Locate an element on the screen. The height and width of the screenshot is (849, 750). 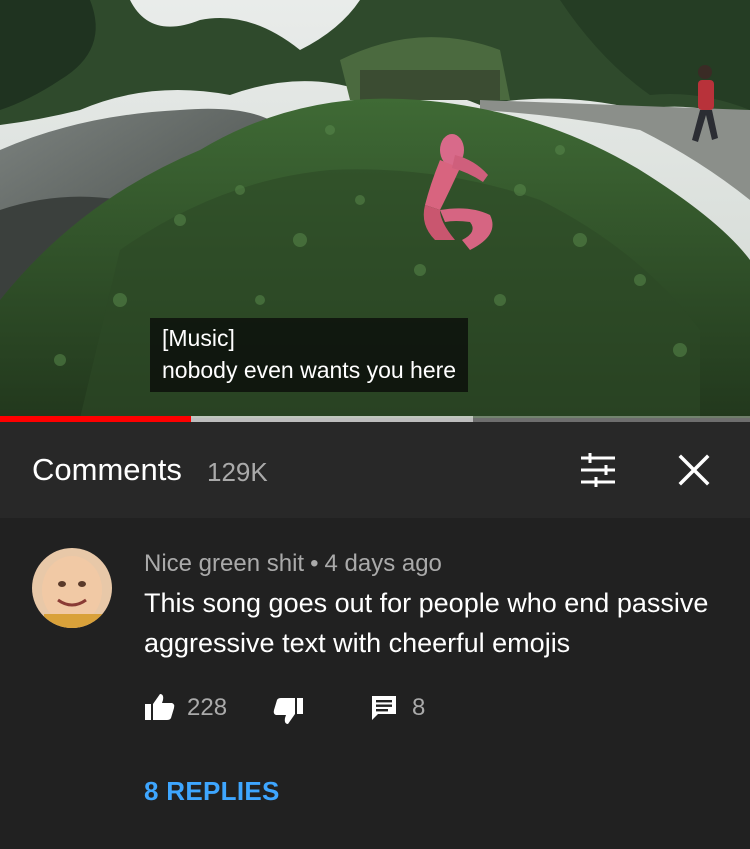
comment-meta: Nice green shit • 4 days ago is located at coordinates (293, 564).